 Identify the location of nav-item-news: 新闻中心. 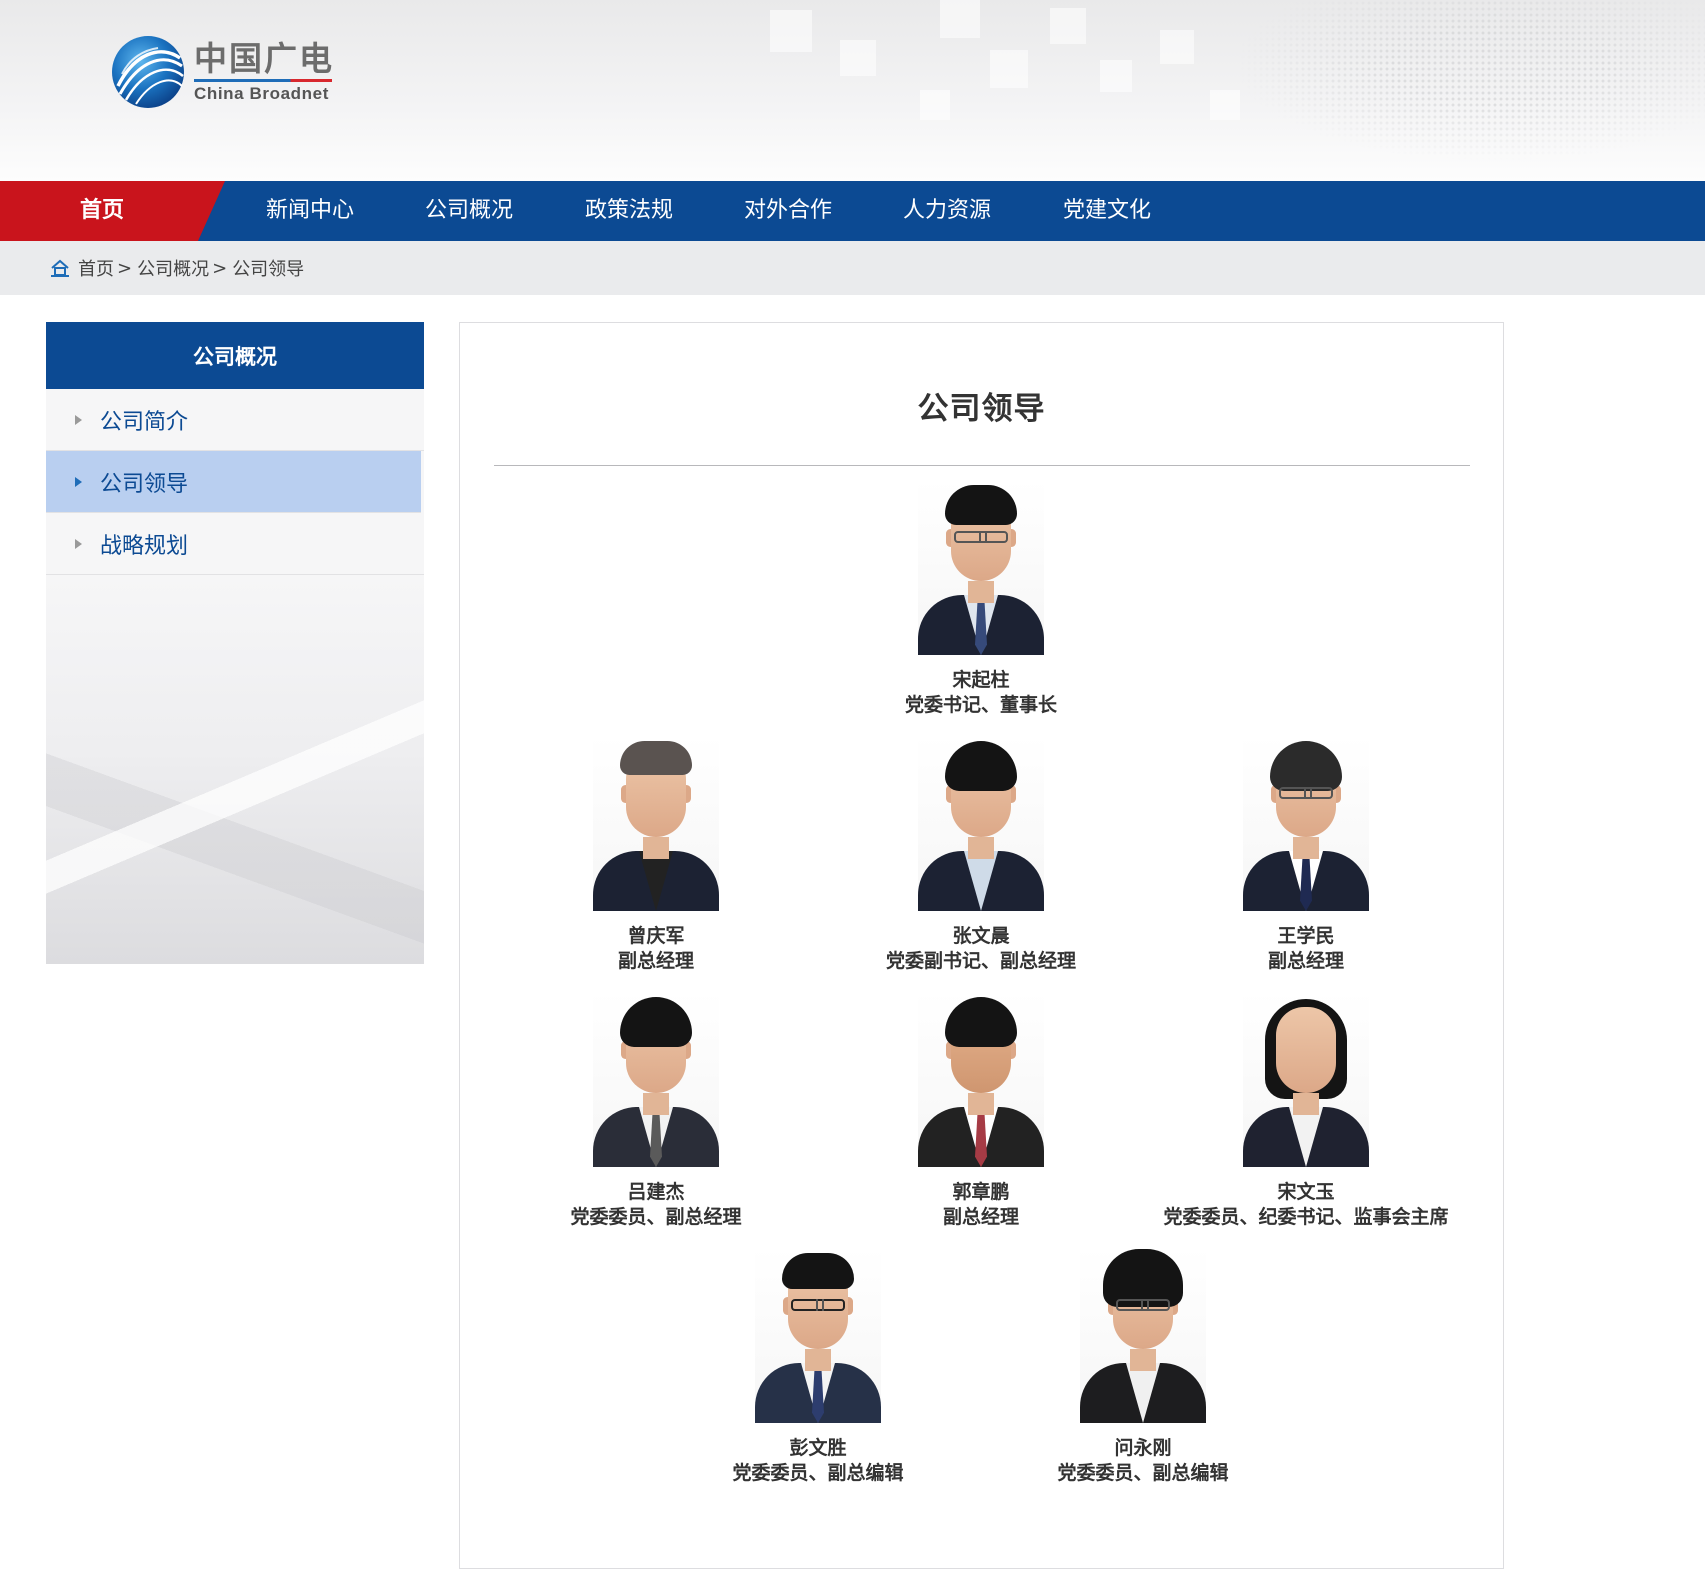
(310, 211).